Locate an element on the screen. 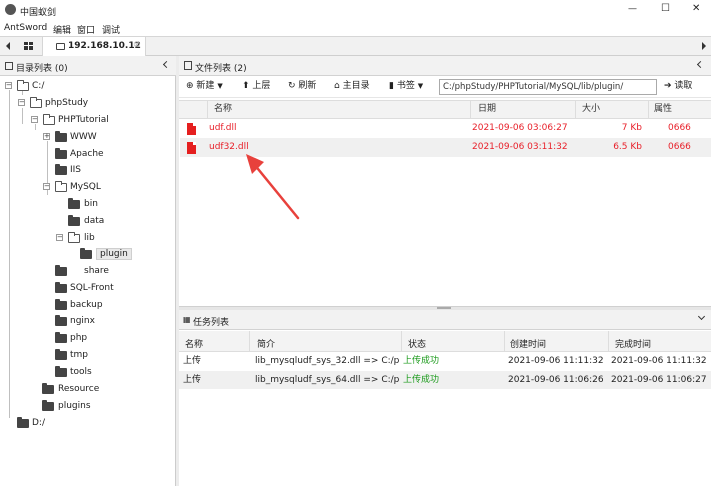 The image size is (711, 486). task-desc: lib_mysqludf_sys_32.dll => C:/phpSt is located at coordinates (327, 361).